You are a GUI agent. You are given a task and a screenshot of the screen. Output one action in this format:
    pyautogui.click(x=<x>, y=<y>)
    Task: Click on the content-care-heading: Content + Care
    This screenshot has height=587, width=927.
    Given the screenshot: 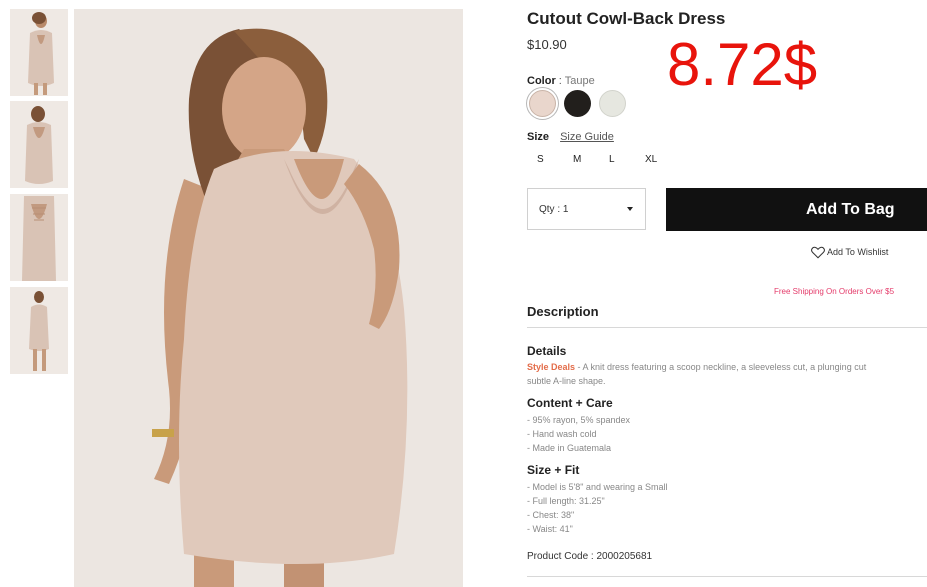 What is the action you would take?
    pyautogui.click(x=570, y=403)
    